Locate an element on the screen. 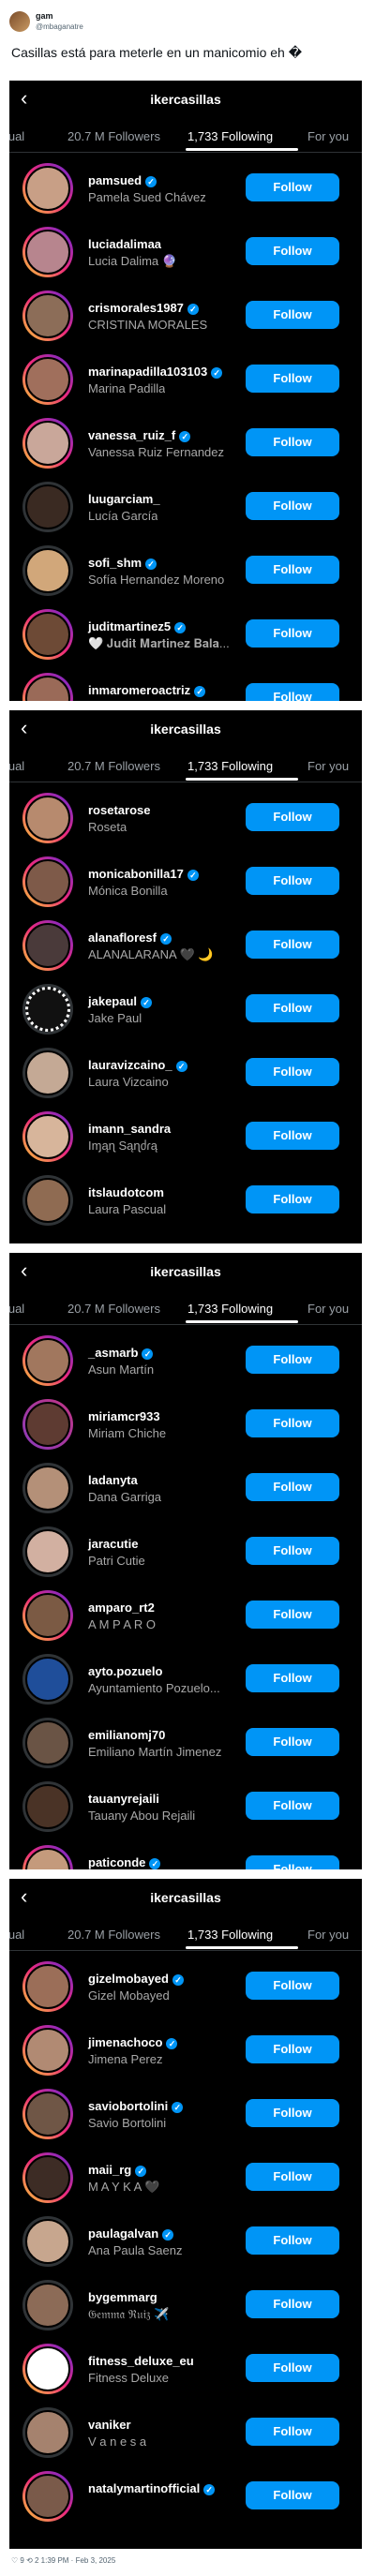 The width and height of the screenshot is (375, 2576). following-list-item: jaracutie Patri Cutie Follow is located at coordinates (185, 1552).